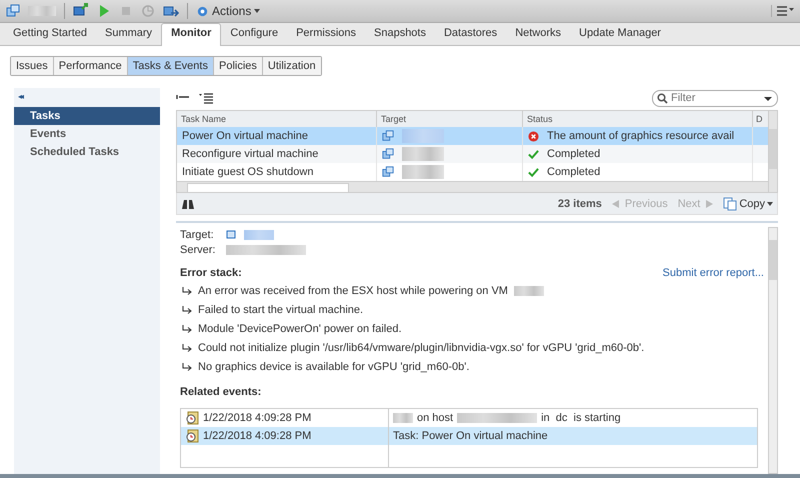  What do you see at coordinates (206, 98) in the screenshot?
I see `list-menu-icon` at bounding box center [206, 98].